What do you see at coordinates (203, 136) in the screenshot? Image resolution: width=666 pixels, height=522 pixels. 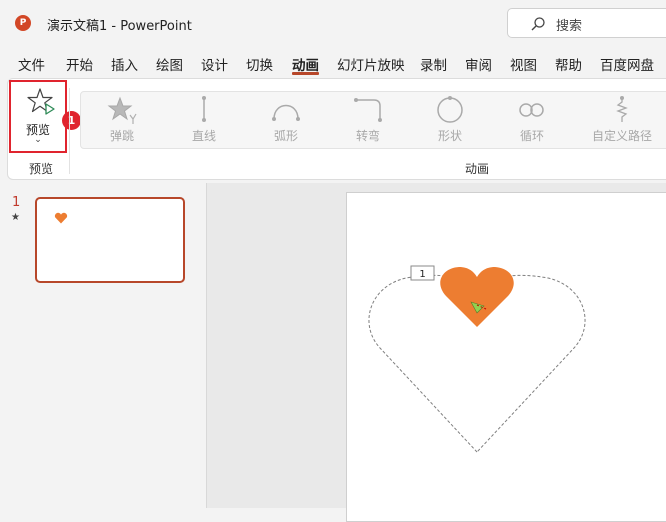 I see `gallery-label: 直线` at bounding box center [203, 136].